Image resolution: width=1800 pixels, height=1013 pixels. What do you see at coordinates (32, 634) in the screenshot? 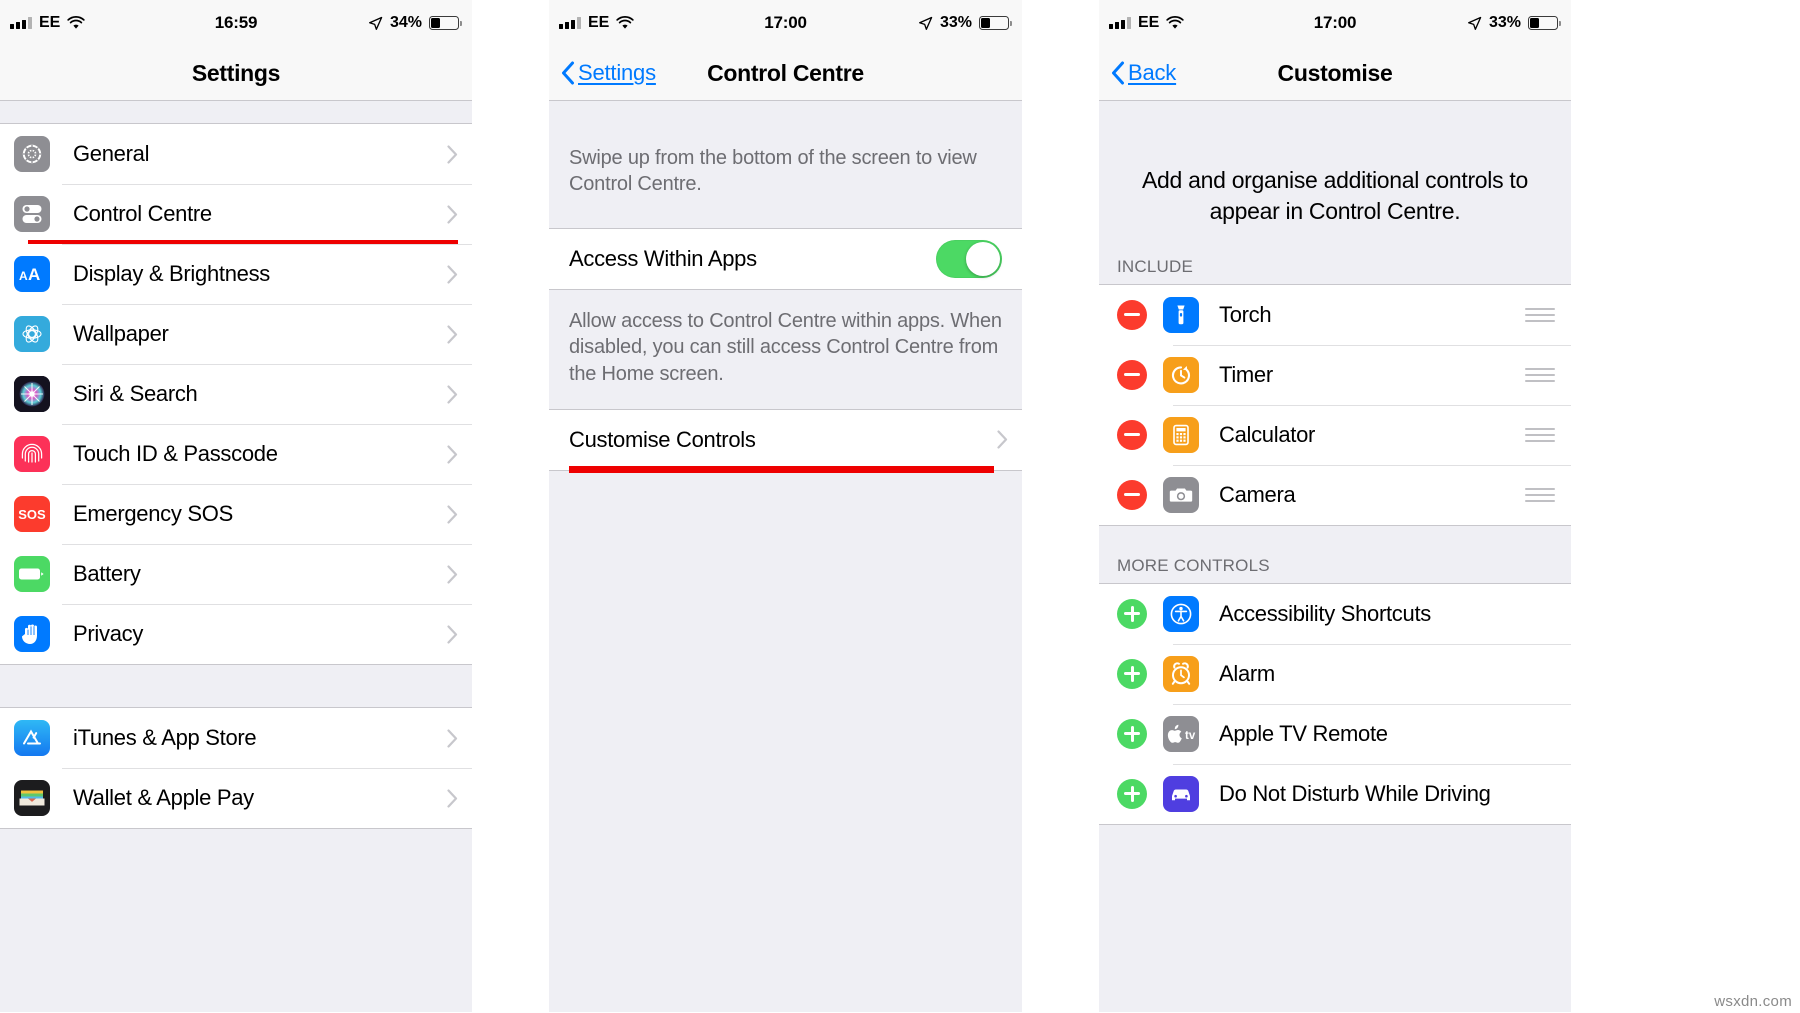
I see `privacy-hand-icon` at bounding box center [32, 634].